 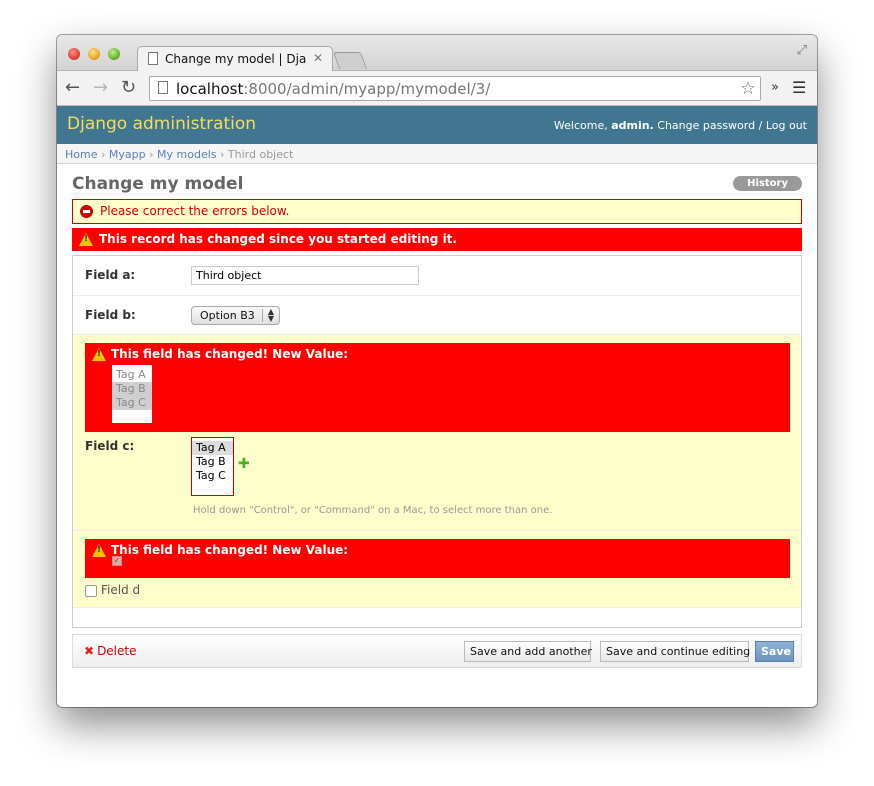 I want to click on extensions-icon: », so click(x=775, y=87).